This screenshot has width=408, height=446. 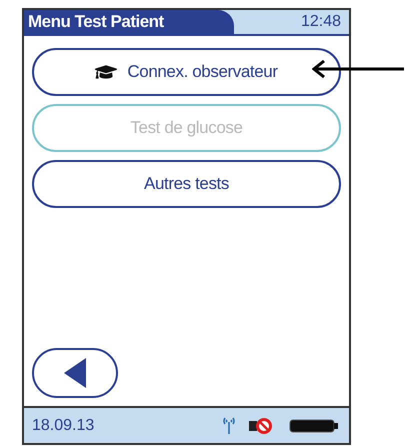 What do you see at coordinates (321, 22) in the screenshot?
I see `clock-time: 12:48` at bounding box center [321, 22].